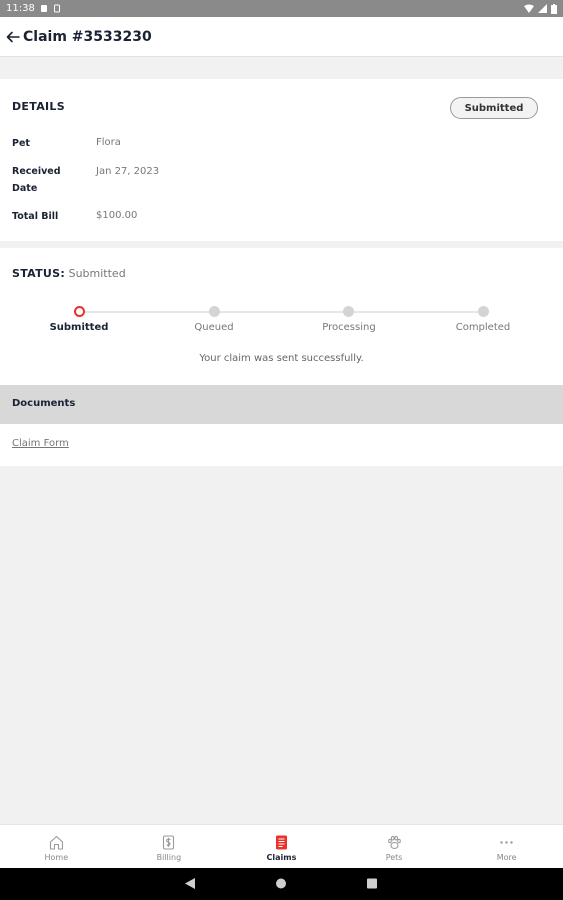  What do you see at coordinates (506, 857) in the screenshot?
I see `nav-more-label: More` at bounding box center [506, 857].